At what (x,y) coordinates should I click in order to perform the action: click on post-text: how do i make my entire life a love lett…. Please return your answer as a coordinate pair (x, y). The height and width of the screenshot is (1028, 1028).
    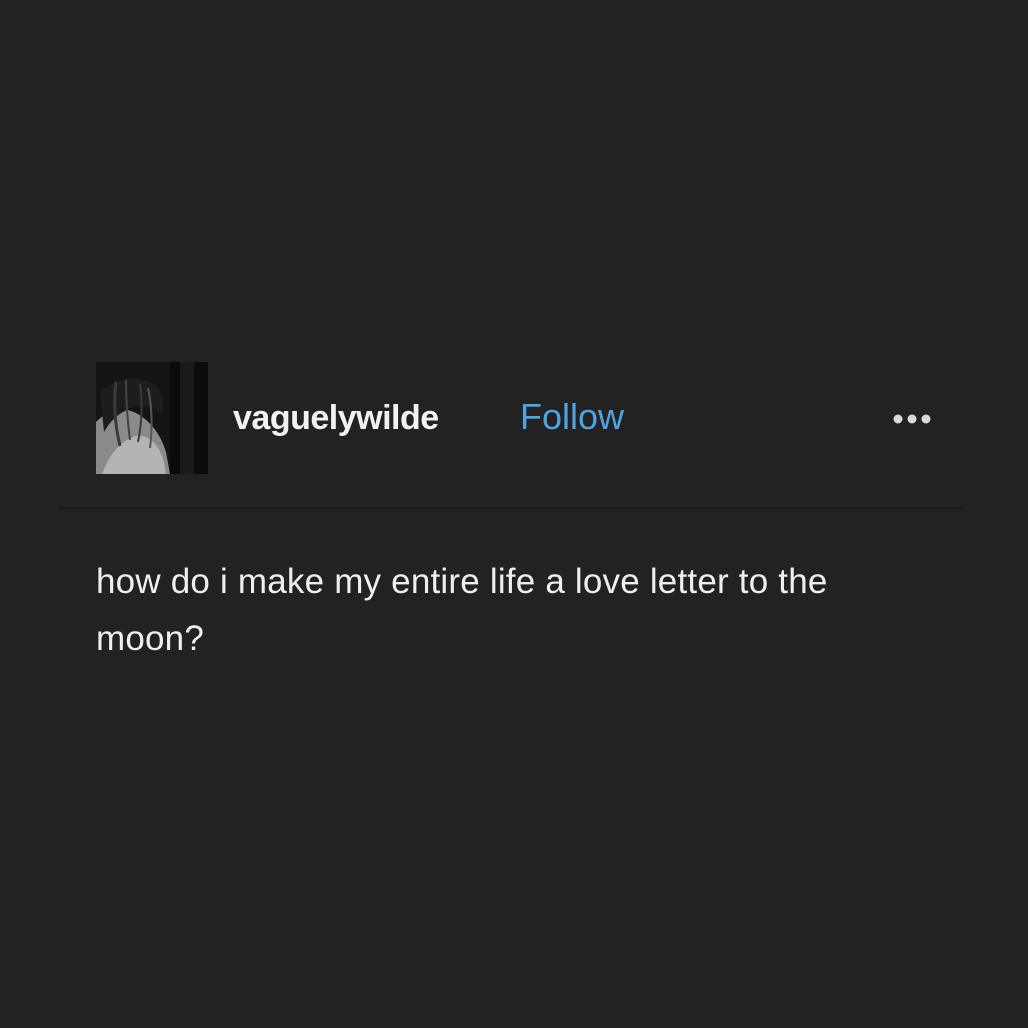
    Looking at the image, I should click on (462, 610).